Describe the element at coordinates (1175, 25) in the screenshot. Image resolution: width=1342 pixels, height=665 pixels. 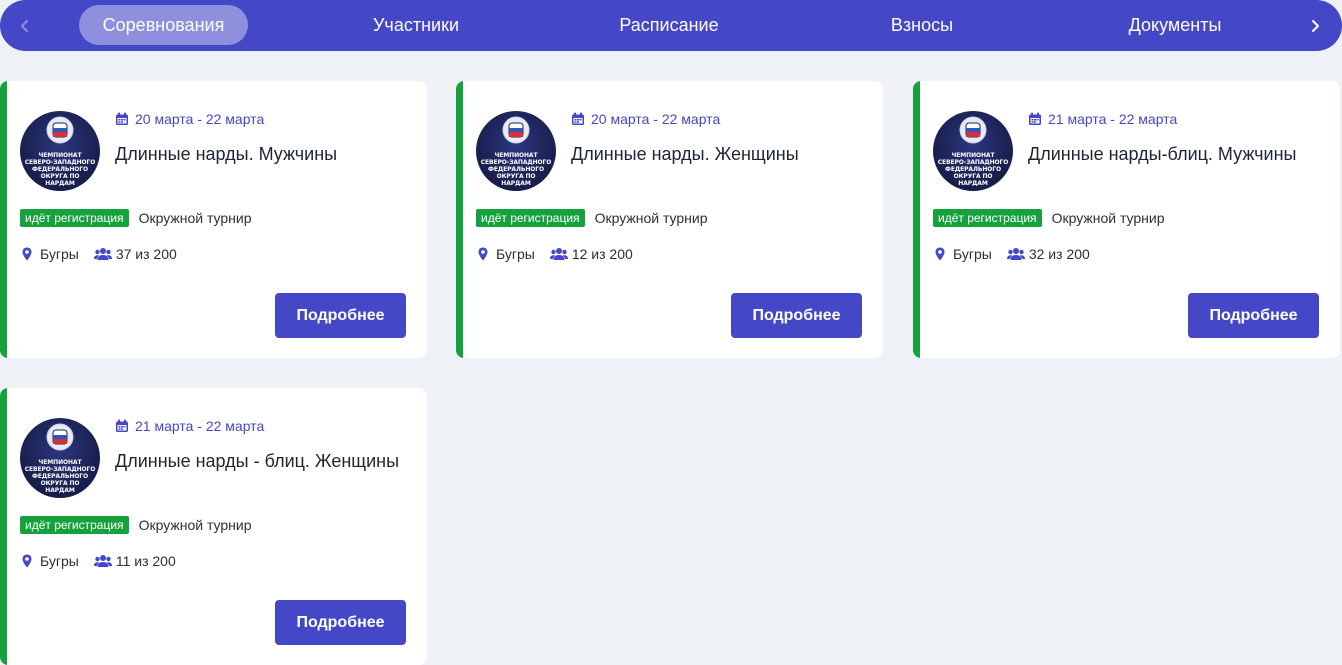
I see `tab-documents: Документы` at that location.